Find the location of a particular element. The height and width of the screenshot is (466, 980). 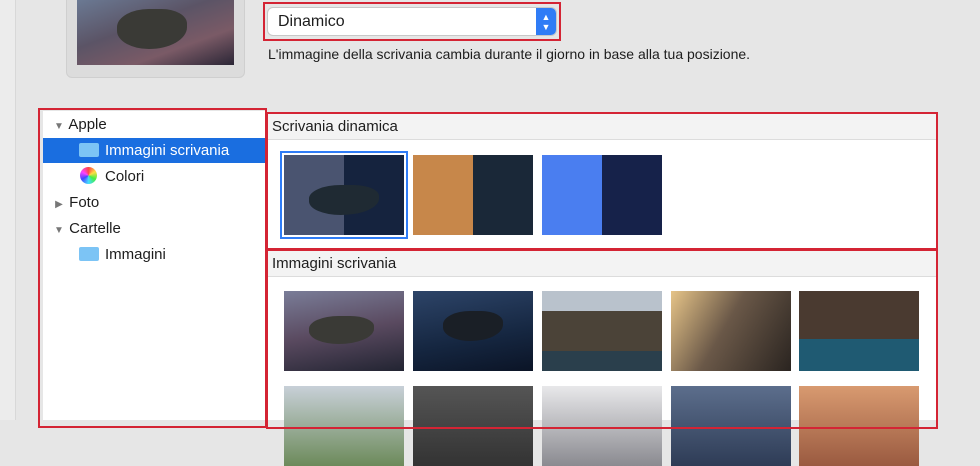

window-edge is located at coordinates (8, 210).